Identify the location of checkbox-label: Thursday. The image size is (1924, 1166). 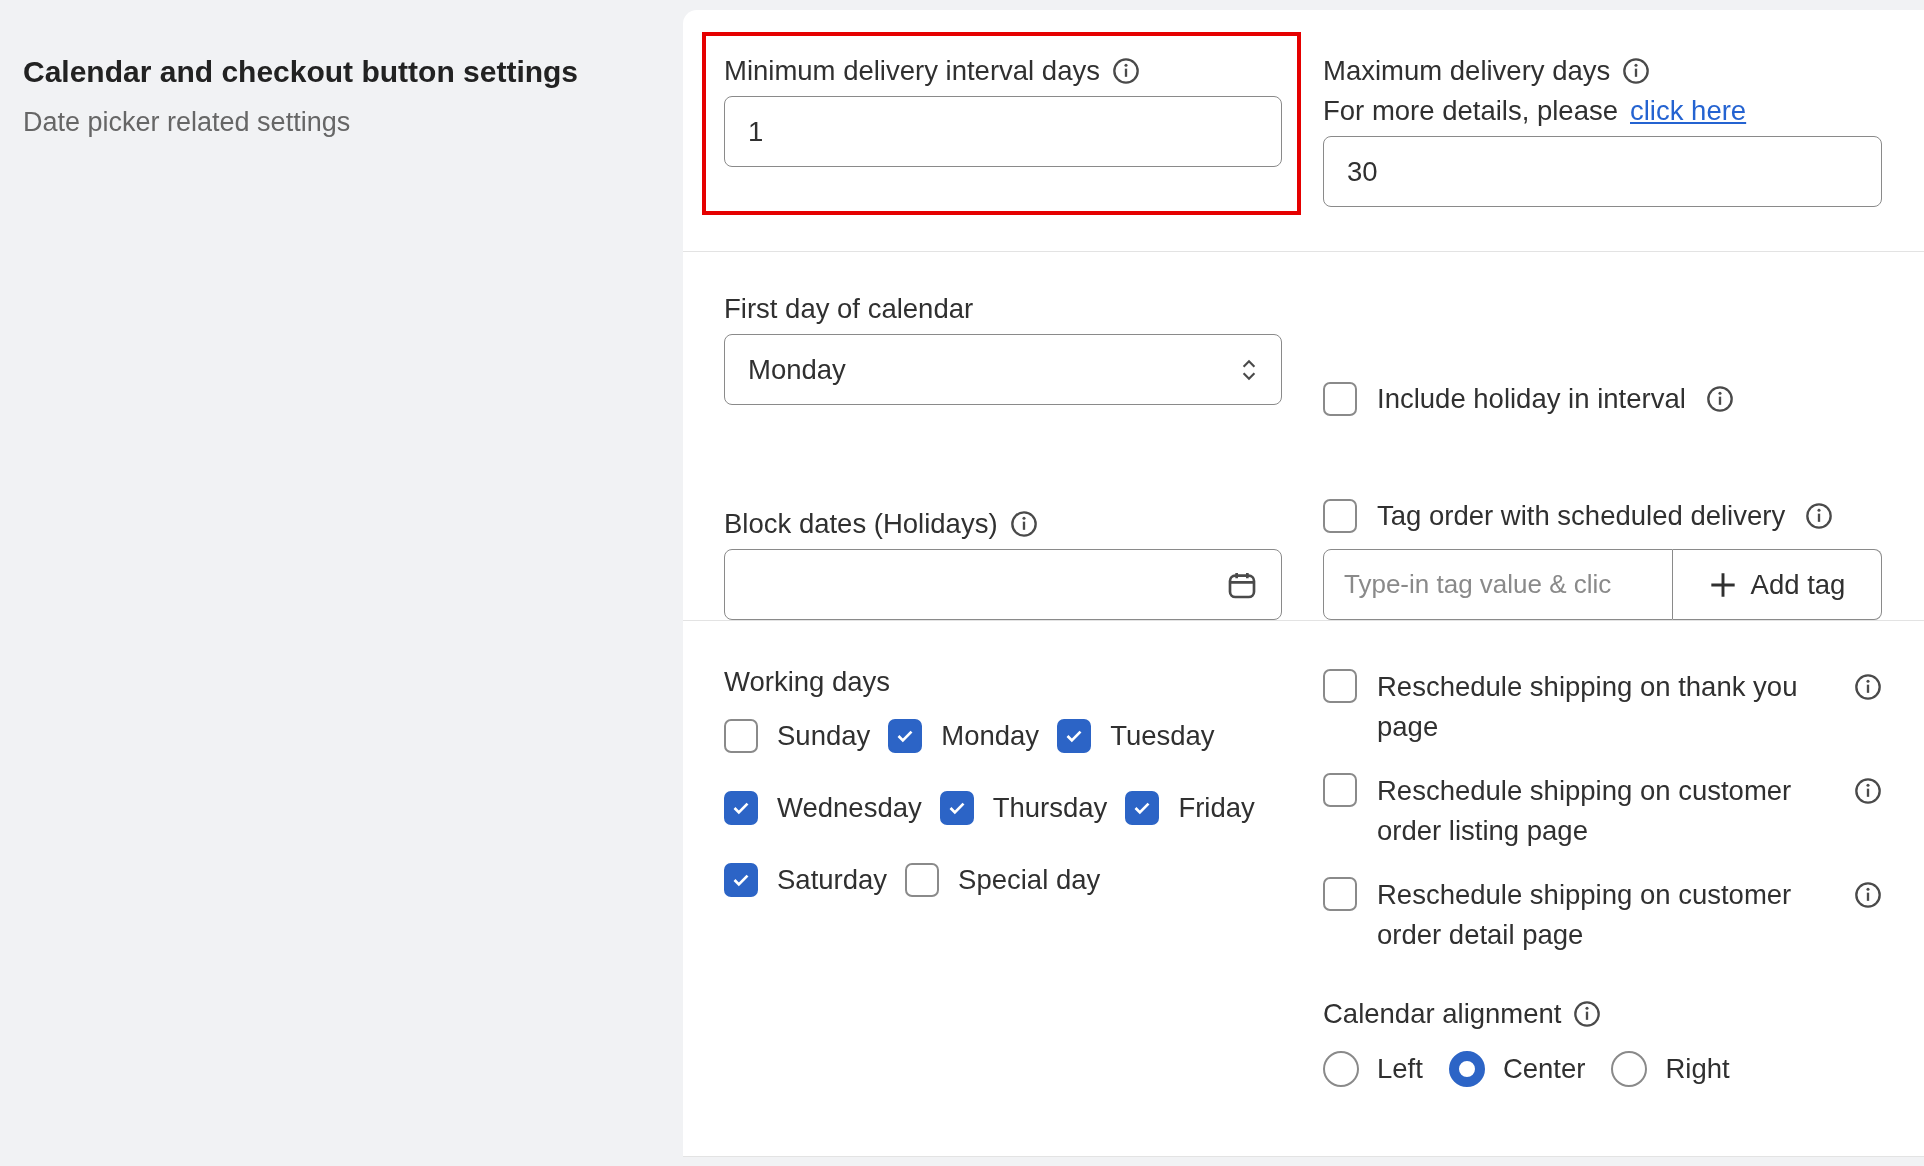
(1050, 808).